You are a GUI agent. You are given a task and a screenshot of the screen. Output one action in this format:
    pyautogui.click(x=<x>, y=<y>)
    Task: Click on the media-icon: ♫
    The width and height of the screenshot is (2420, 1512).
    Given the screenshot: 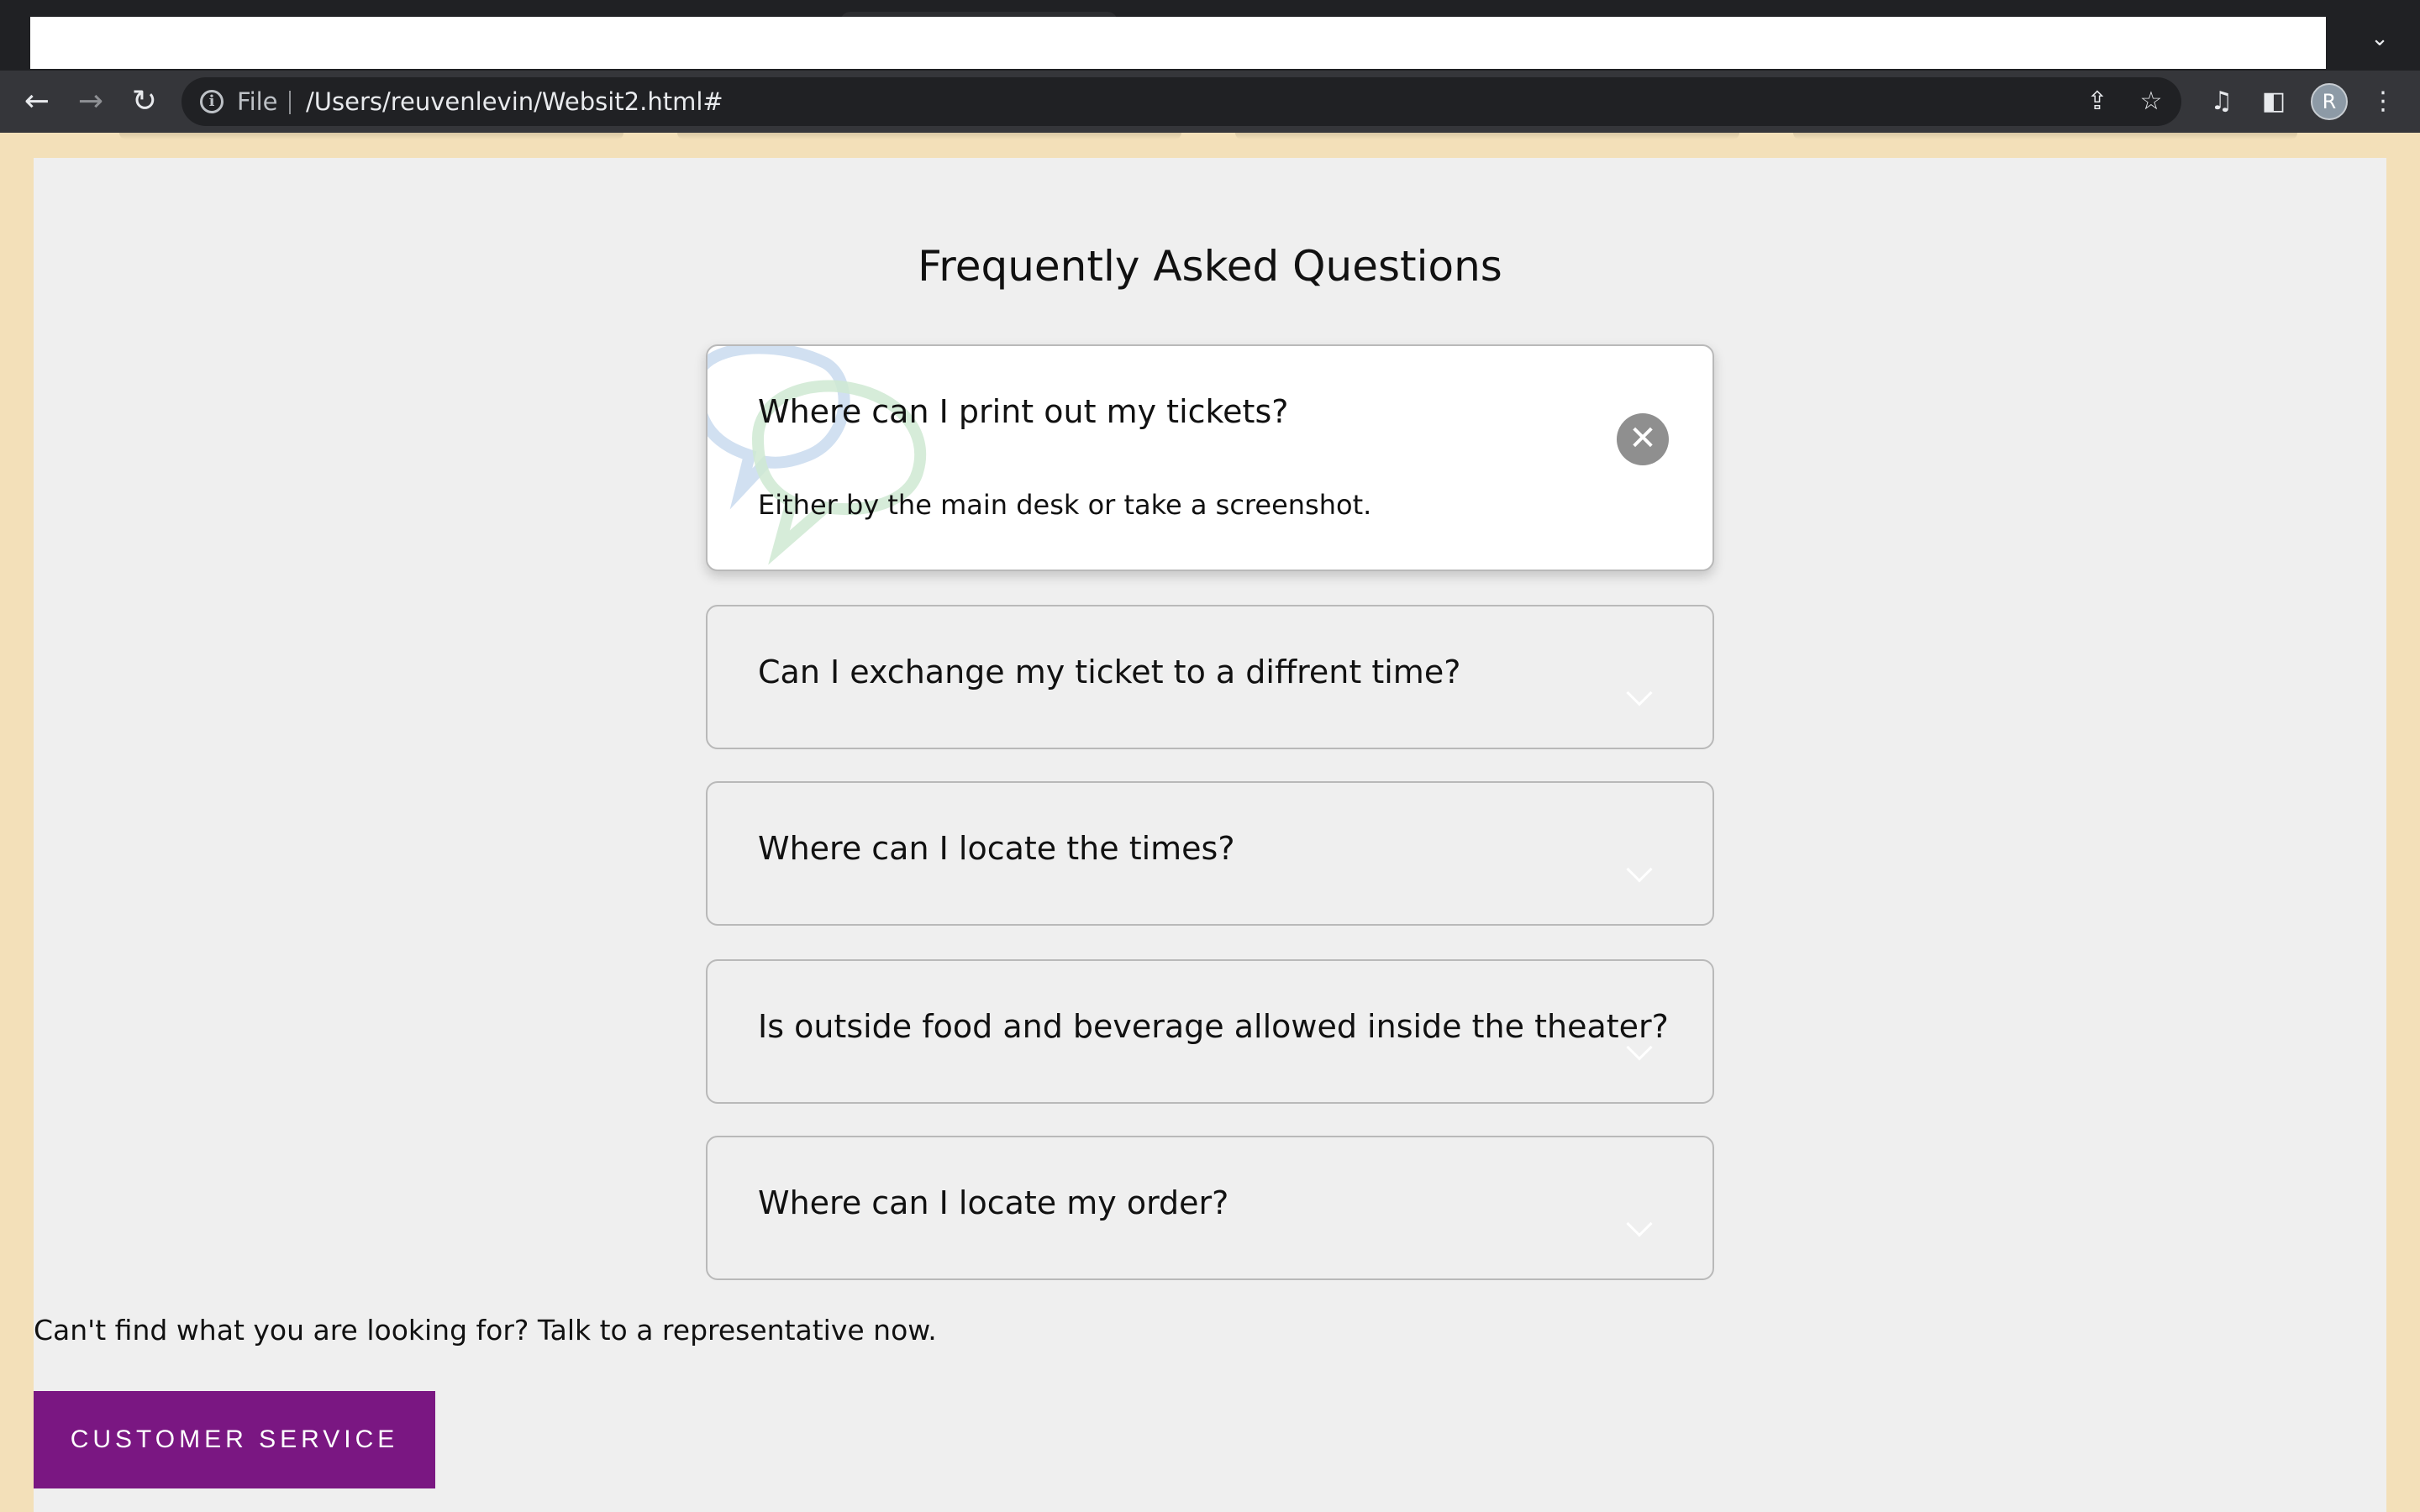 What is the action you would take?
    pyautogui.click(x=2222, y=101)
    